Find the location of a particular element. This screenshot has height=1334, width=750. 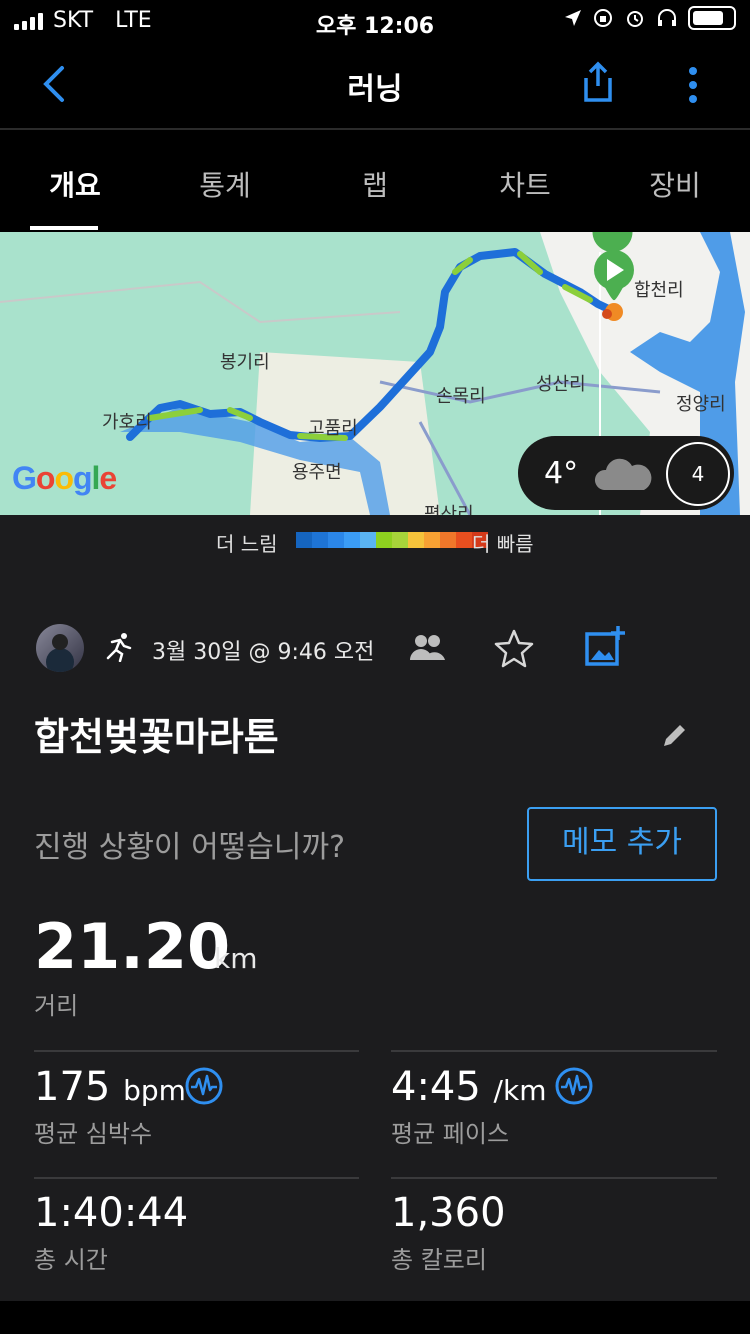

rotation-lock-icon is located at coordinates (603, 18).